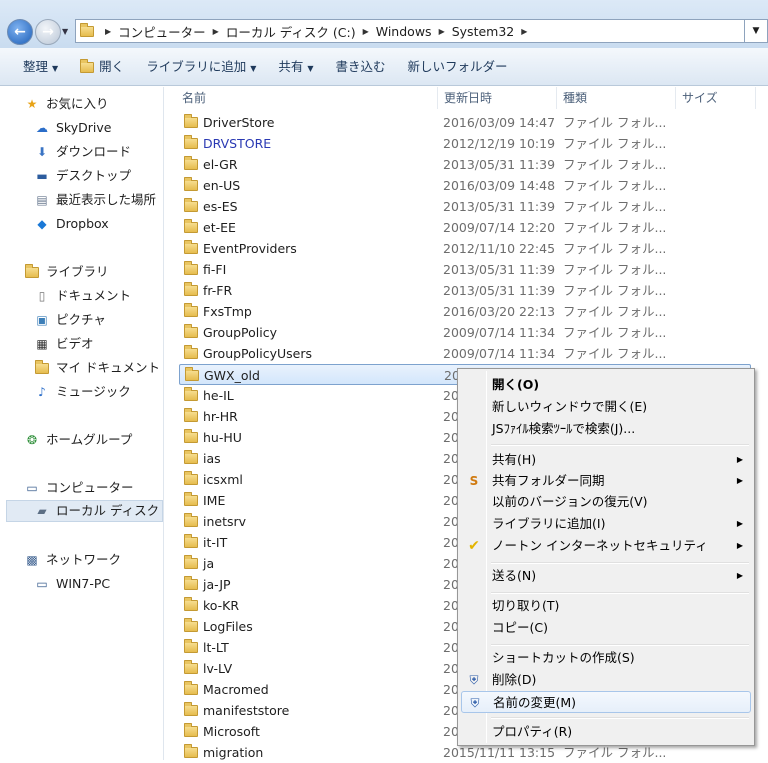 This screenshot has width=768, height=763. I want to click on file-name: lt-LT, so click(216, 647).